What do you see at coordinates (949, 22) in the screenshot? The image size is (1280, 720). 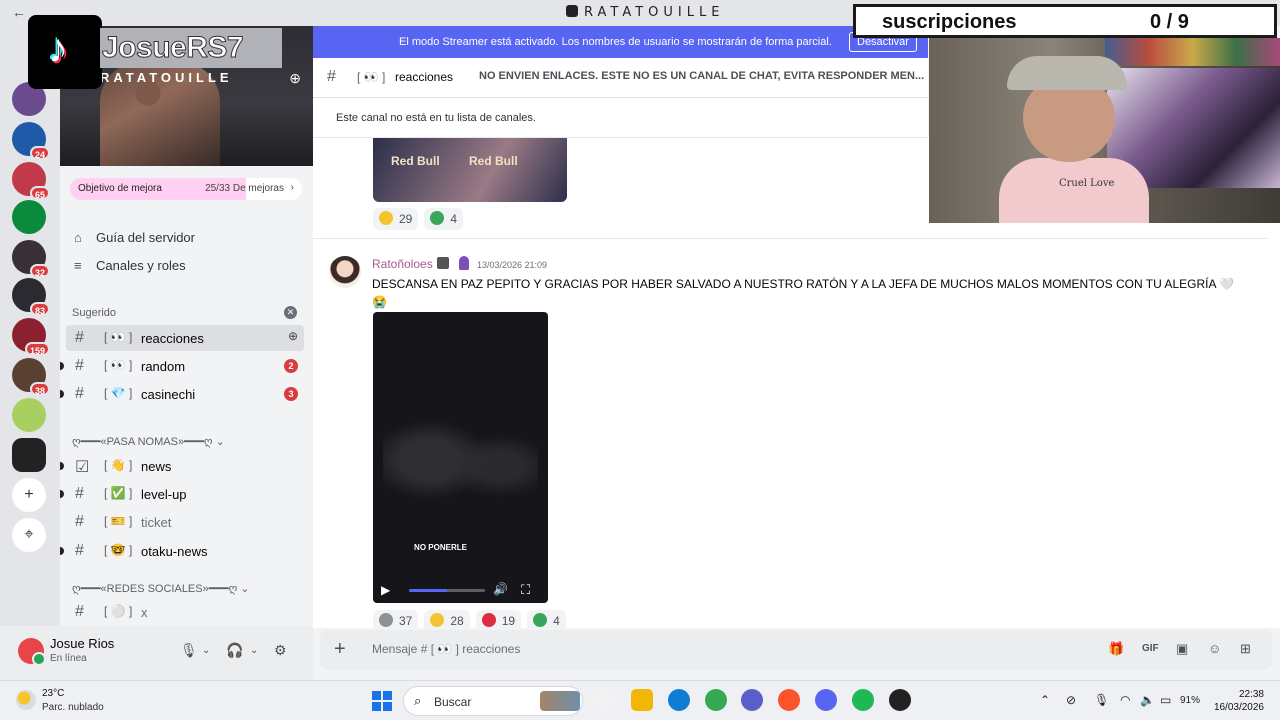 I see `subscriptions-label: suscripciones` at bounding box center [949, 22].